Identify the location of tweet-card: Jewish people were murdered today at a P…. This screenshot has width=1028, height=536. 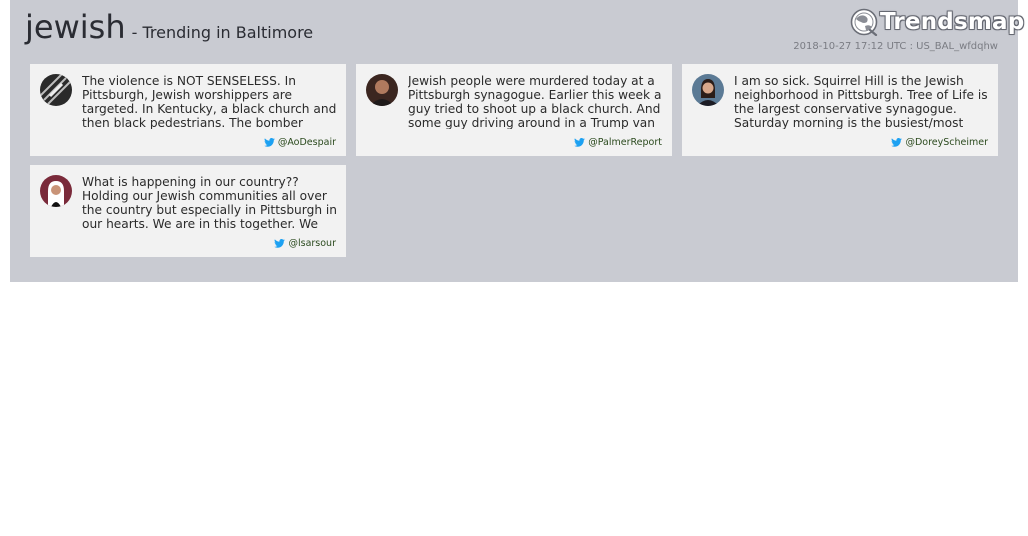
(514, 110).